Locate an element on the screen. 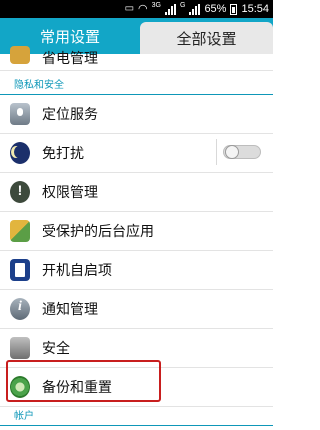  clock: 15:54 is located at coordinates (255, 9).